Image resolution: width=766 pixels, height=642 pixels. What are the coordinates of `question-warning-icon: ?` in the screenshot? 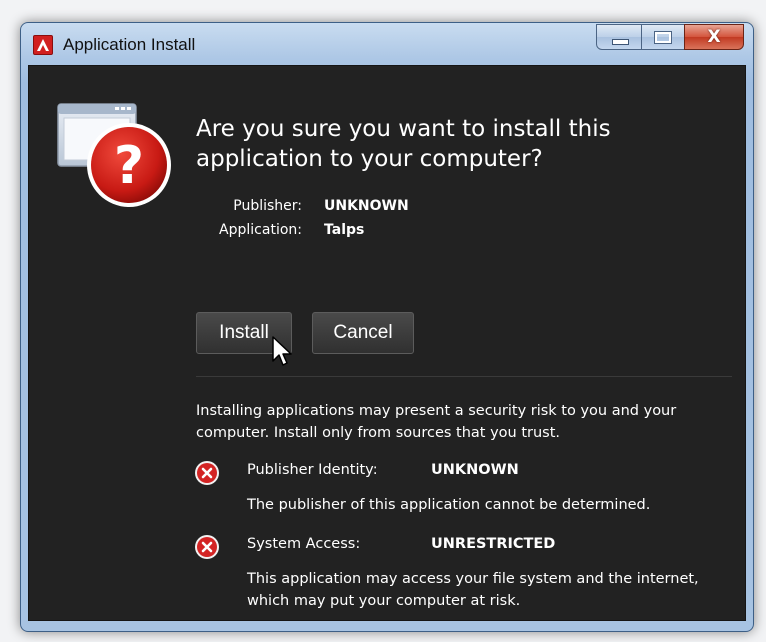 It's located at (114, 155).